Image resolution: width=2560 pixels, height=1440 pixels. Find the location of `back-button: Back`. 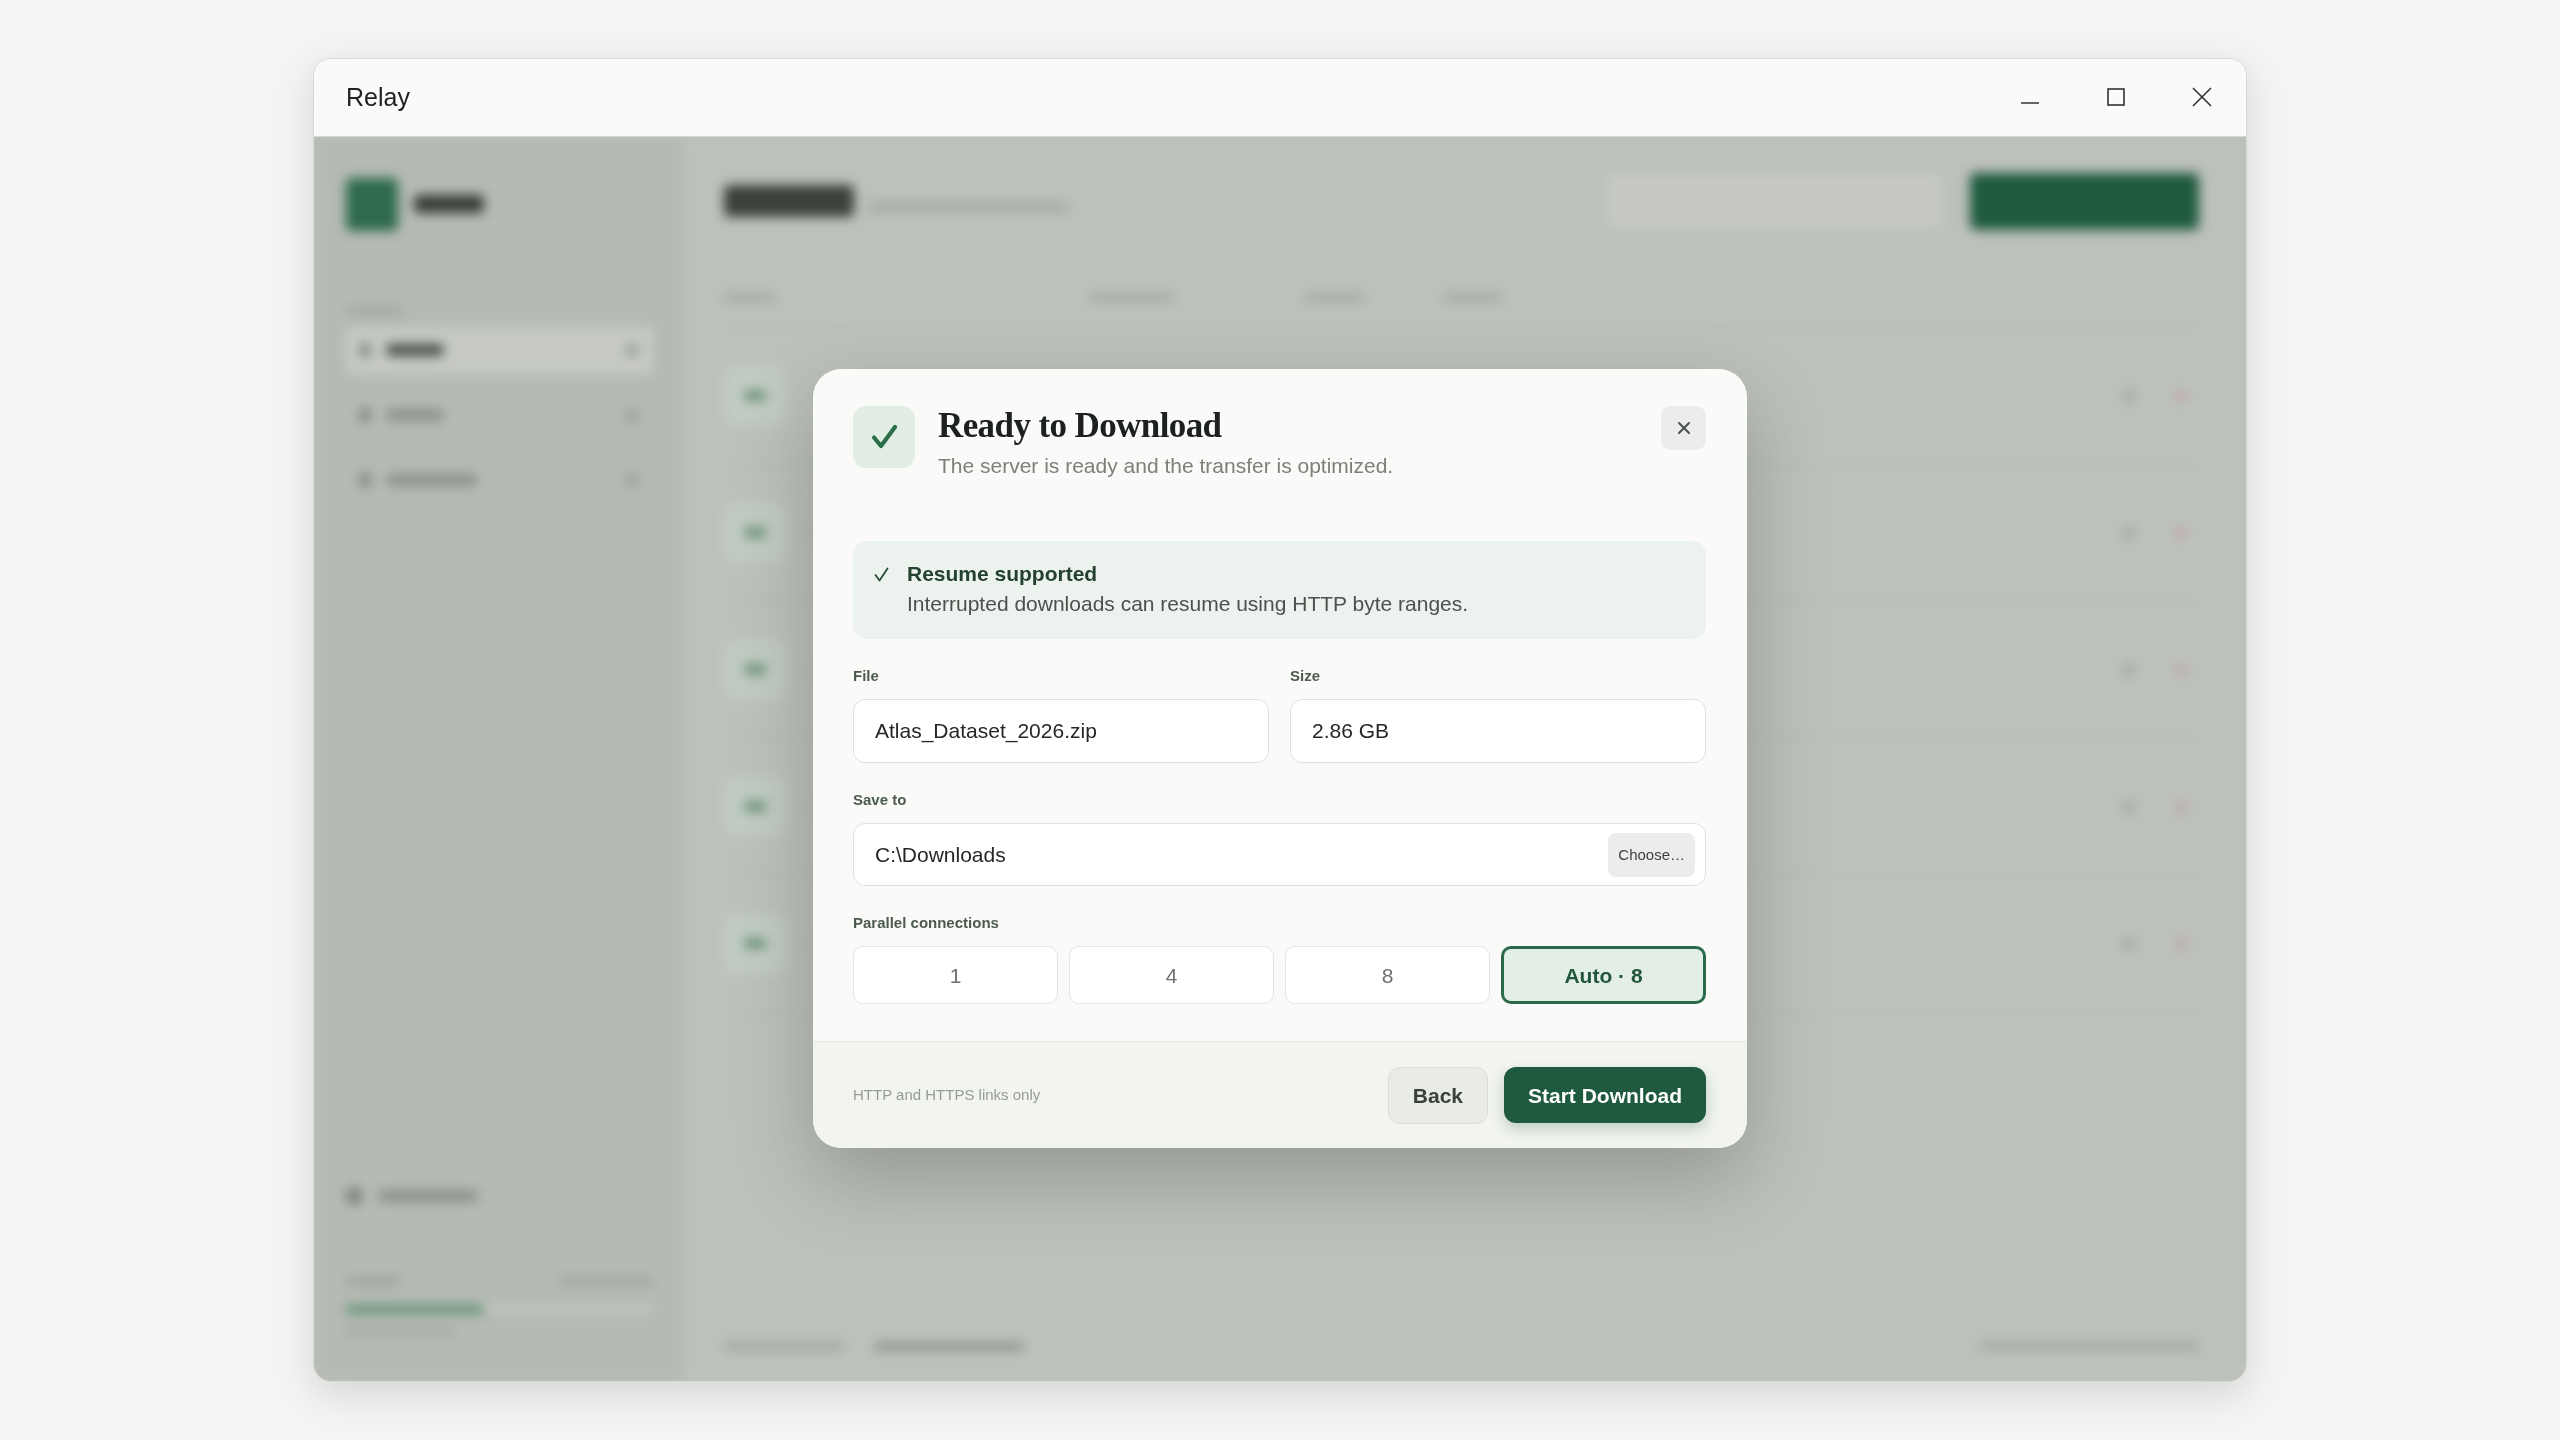

back-button: Back is located at coordinates (1437, 1095).